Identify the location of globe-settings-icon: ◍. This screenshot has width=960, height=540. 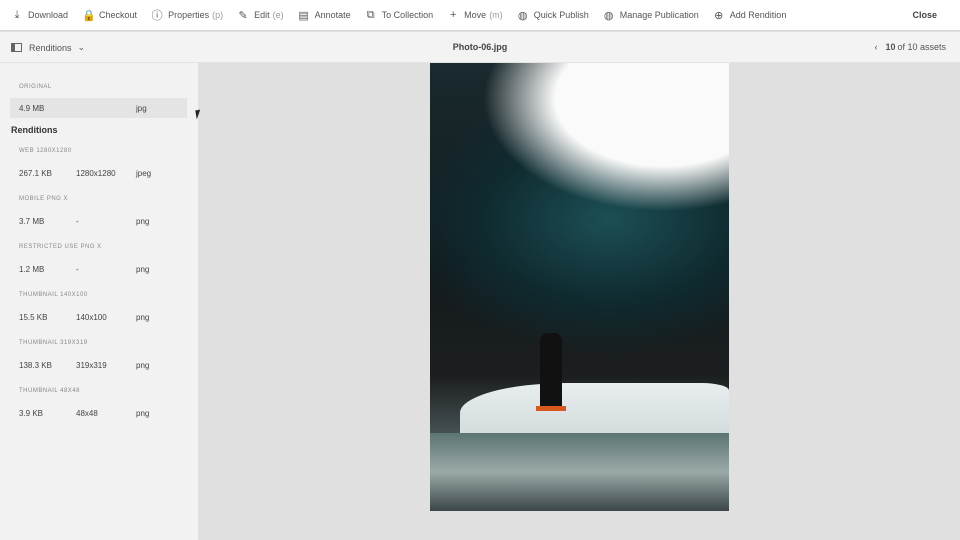
(608, 15).